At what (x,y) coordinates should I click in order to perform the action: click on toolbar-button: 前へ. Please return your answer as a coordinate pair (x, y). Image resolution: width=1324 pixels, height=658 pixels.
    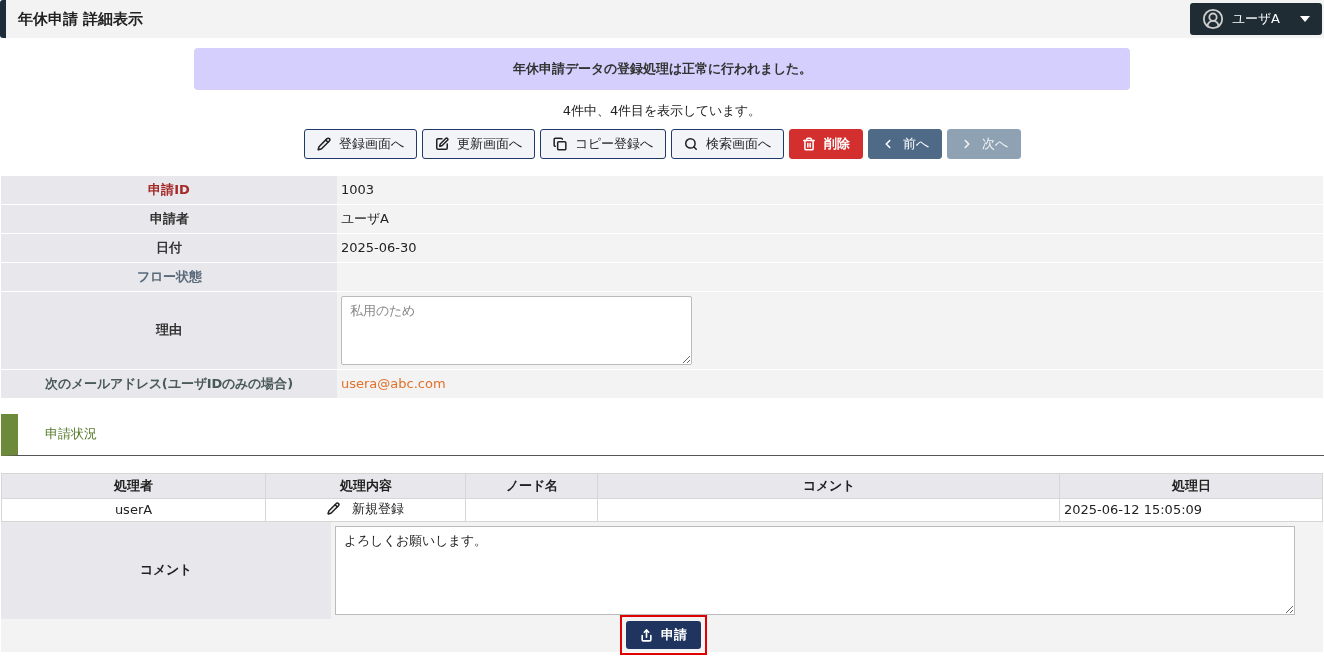
    Looking at the image, I should click on (904, 143).